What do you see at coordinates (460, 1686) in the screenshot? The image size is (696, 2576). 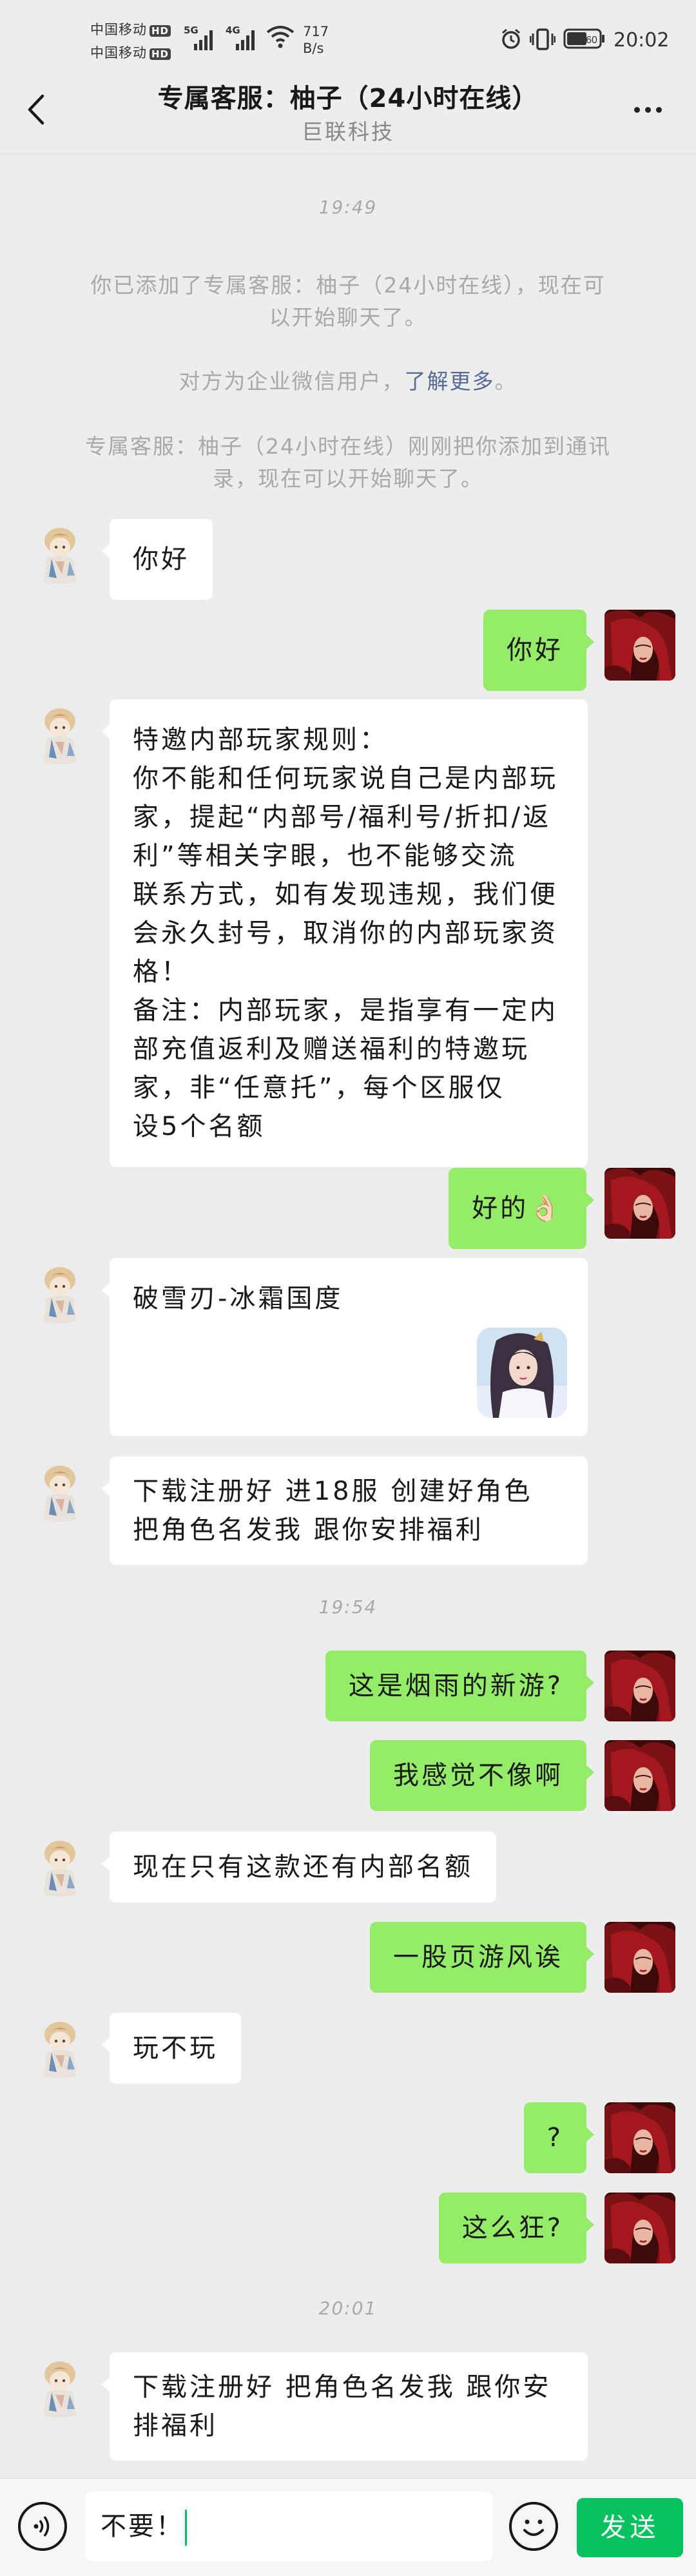 I see `message-bubble-sent: 这是烟雨的新游?` at bounding box center [460, 1686].